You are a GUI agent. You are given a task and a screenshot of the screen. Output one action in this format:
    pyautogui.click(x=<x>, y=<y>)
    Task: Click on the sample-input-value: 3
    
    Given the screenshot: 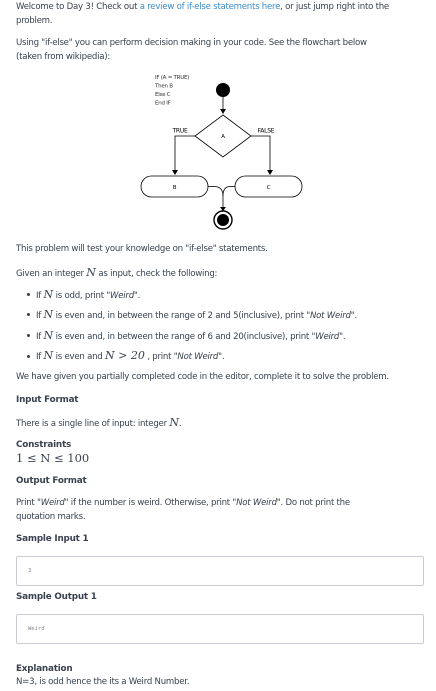 What is the action you would take?
    pyautogui.click(x=30, y=571)
    